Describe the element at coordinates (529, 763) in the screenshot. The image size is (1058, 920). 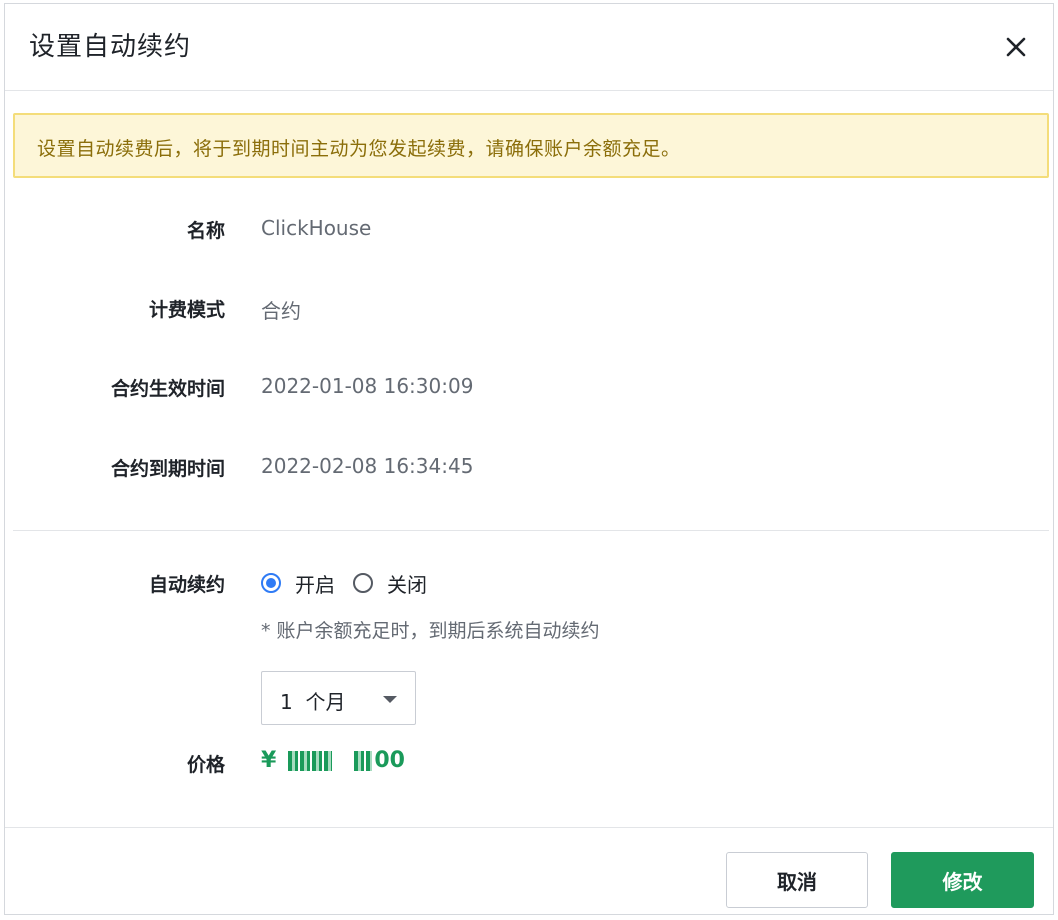
I see `price-row: 价格 ¥ 00` at that location.